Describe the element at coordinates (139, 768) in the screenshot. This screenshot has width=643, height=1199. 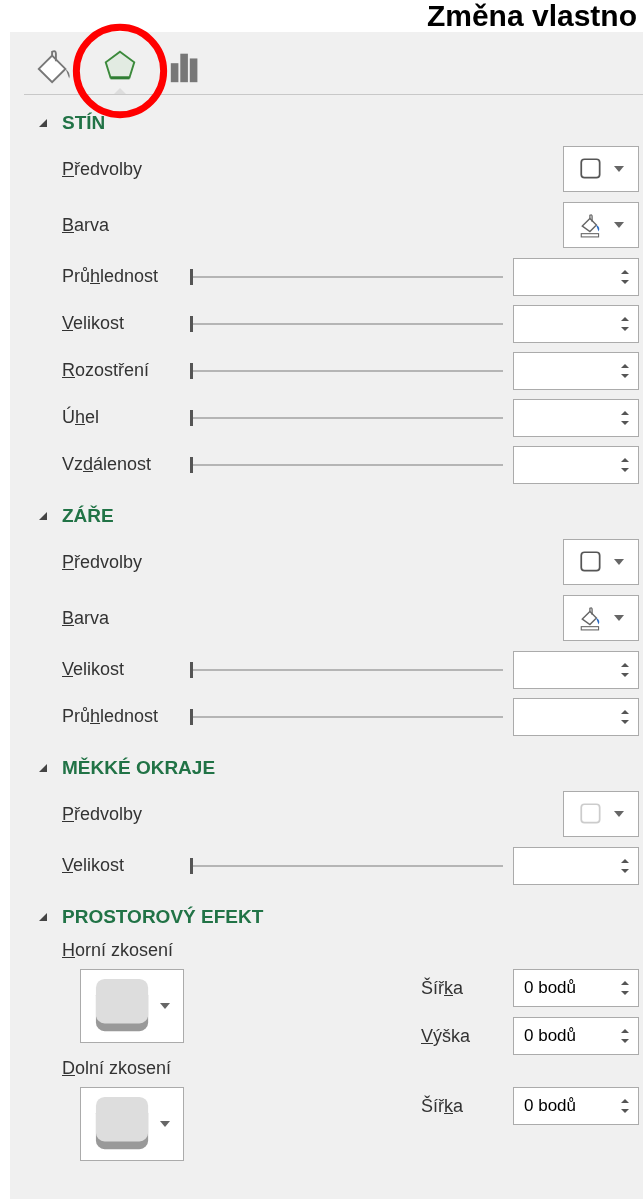
I see `section-heading: MĚKKÉ OKRAJE` at that location.